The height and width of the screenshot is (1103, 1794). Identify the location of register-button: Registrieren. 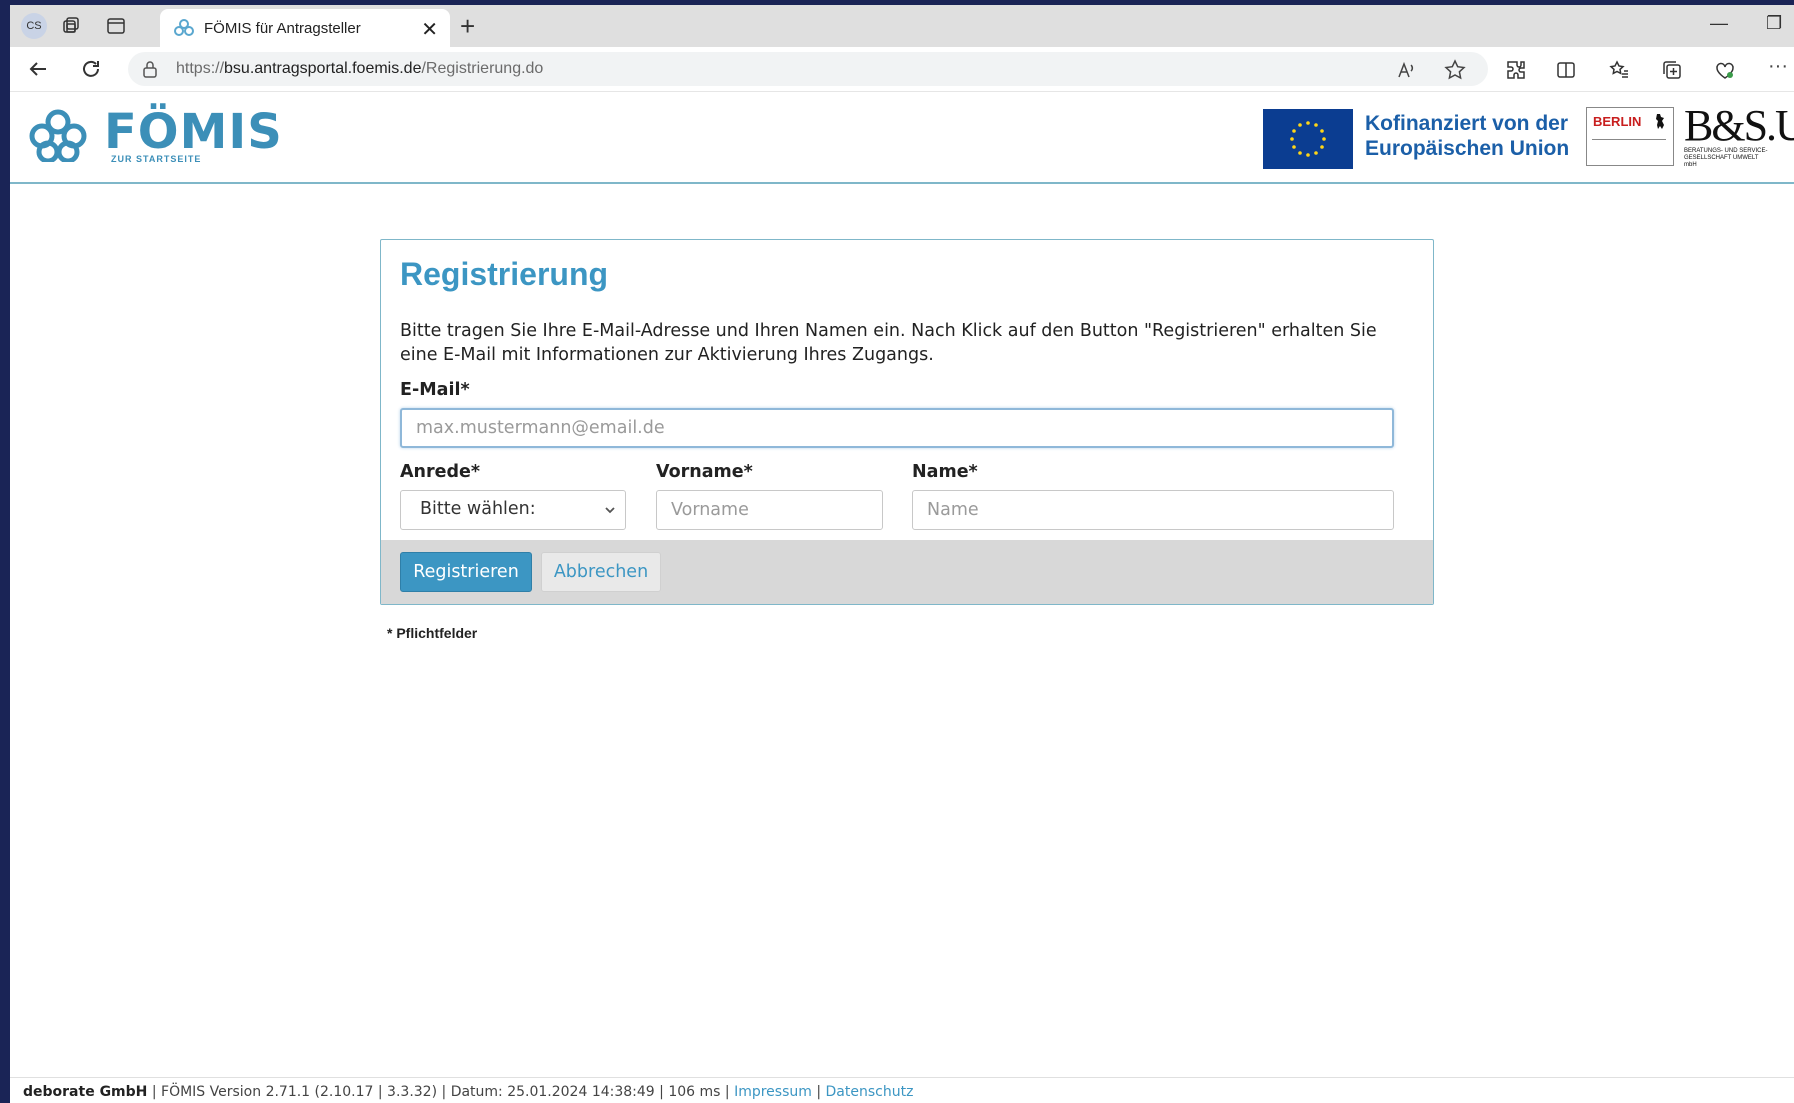
(466, 572).